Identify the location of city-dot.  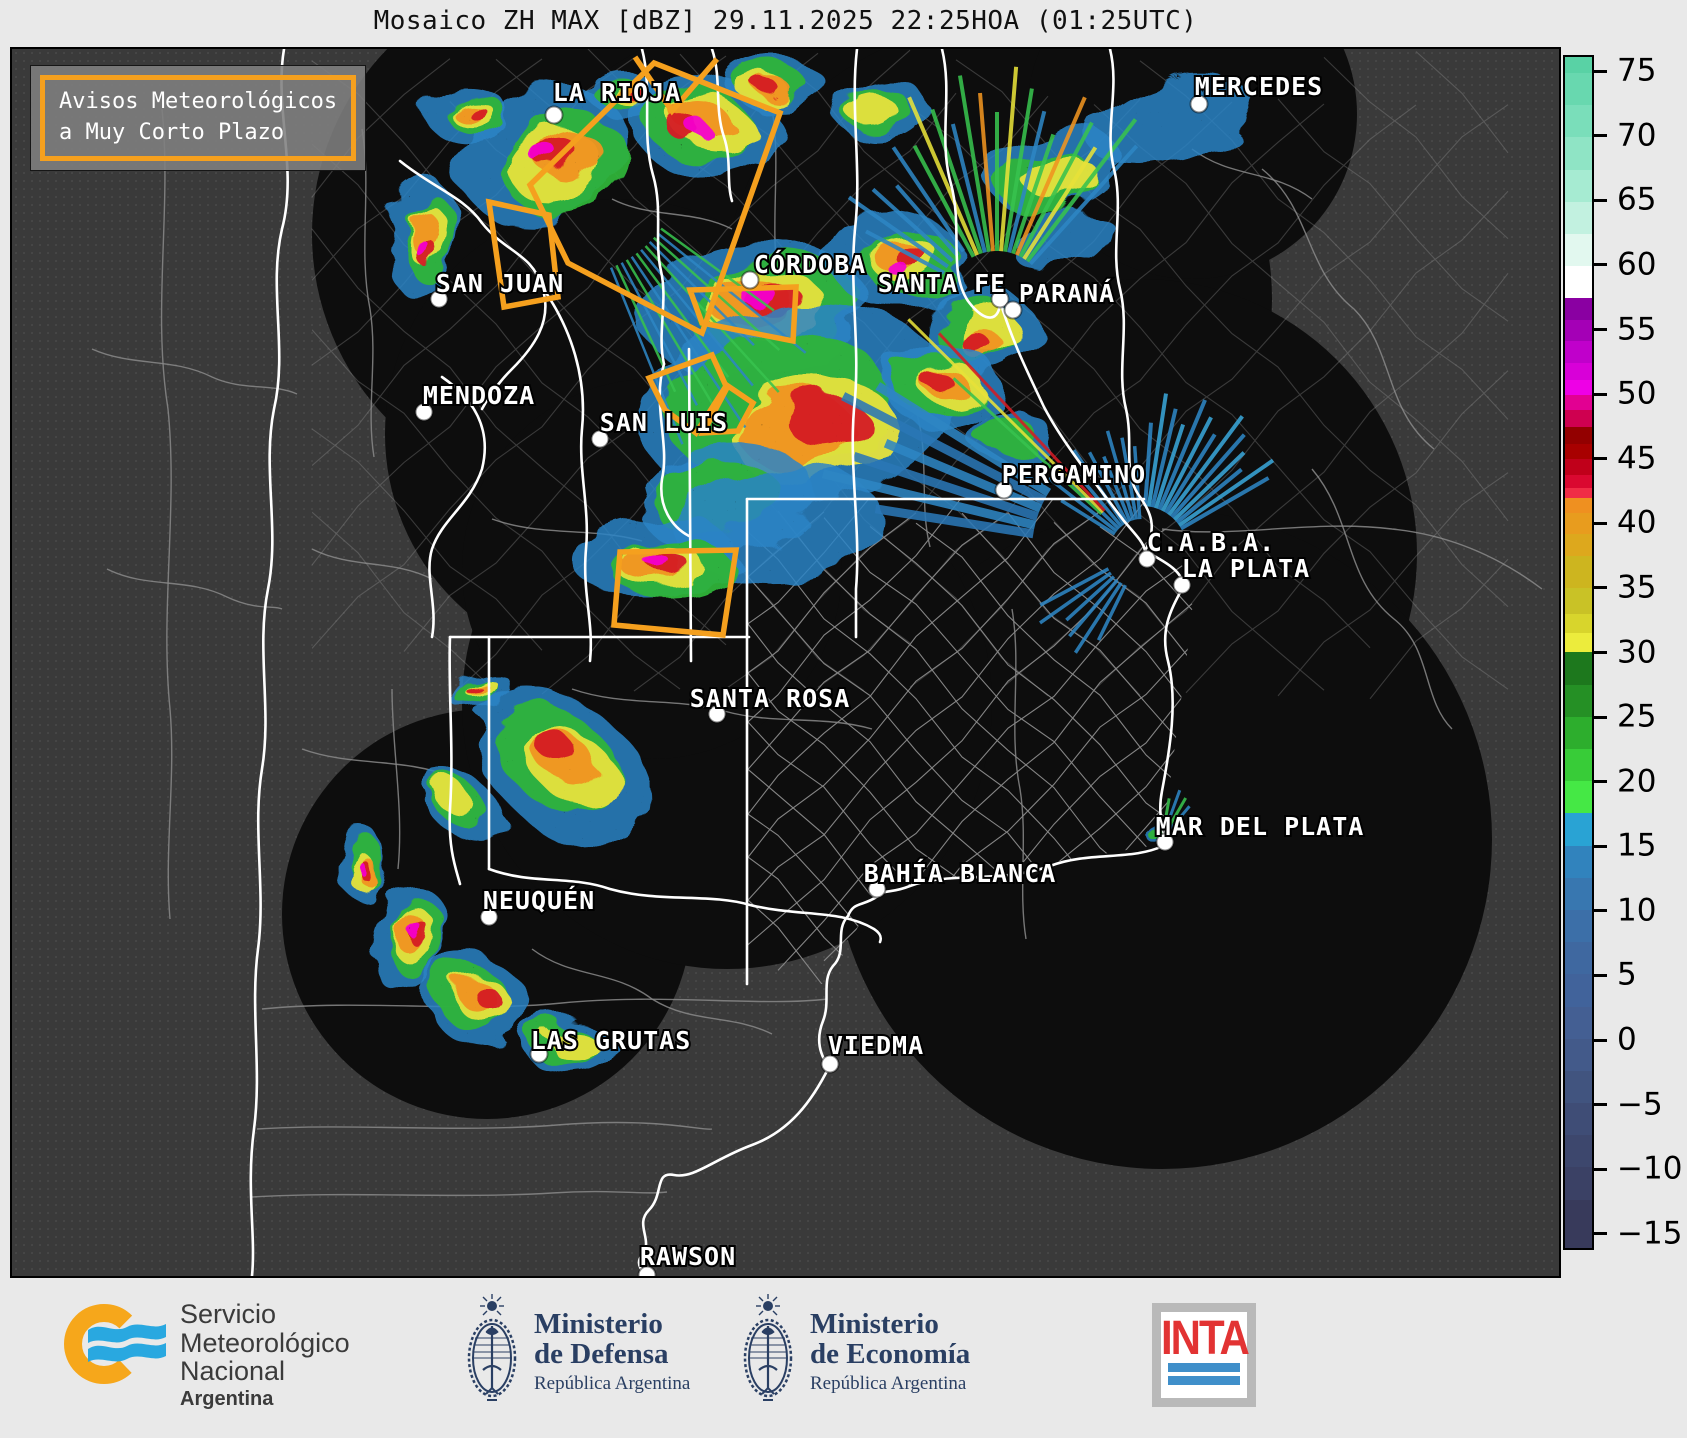
(554, 115).